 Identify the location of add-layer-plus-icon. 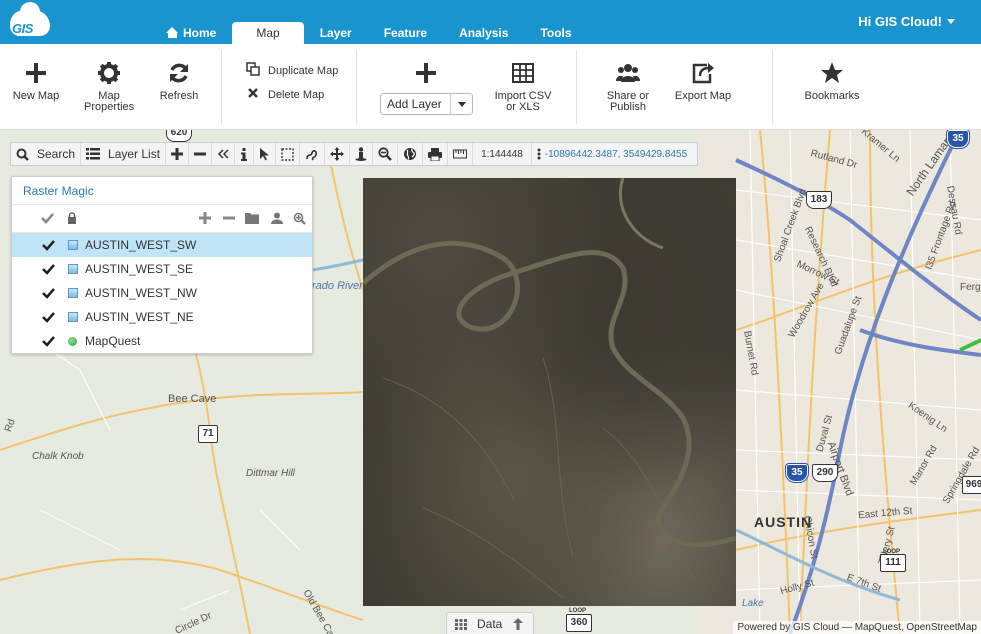
(426, 73).